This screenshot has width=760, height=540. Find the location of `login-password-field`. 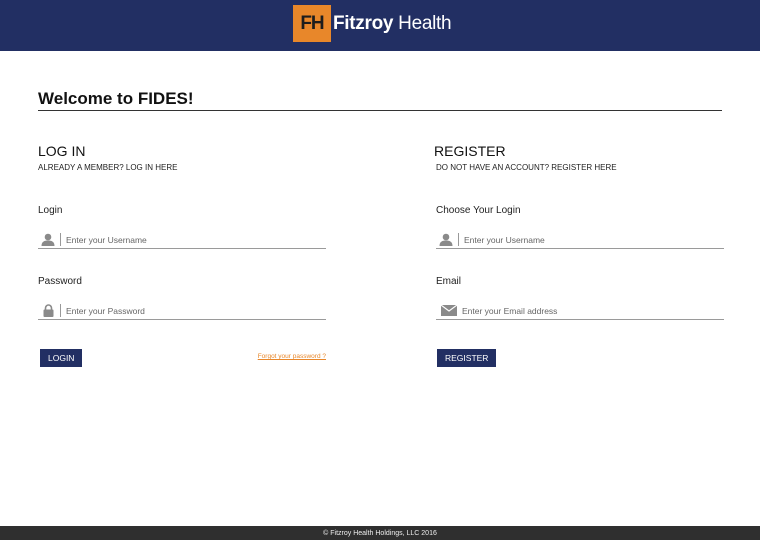

login-password-field is located at coordinates (182, 311).